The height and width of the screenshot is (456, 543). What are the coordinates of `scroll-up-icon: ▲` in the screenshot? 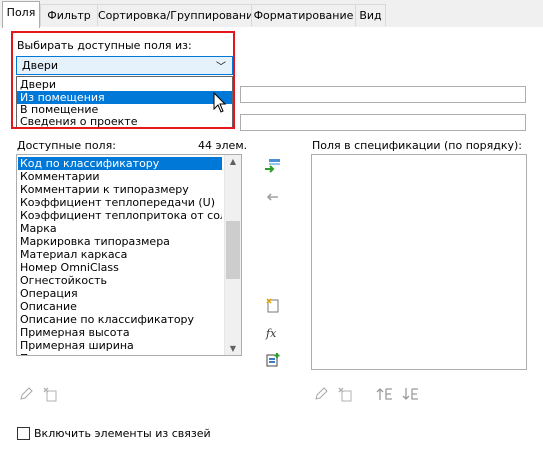 It's located at (233, 161).